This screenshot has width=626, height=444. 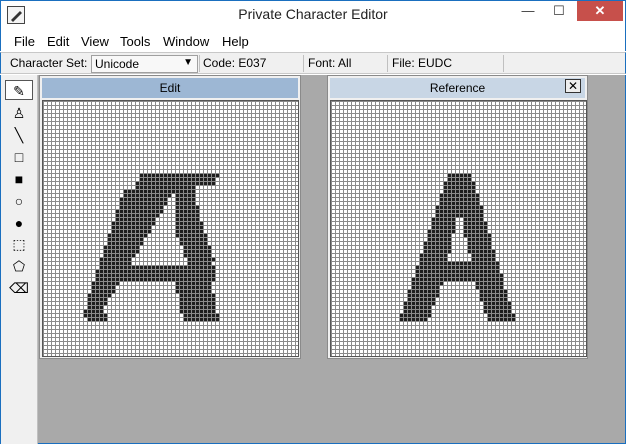 I want to click on menu-help: Help, so click(x=235, y=41).